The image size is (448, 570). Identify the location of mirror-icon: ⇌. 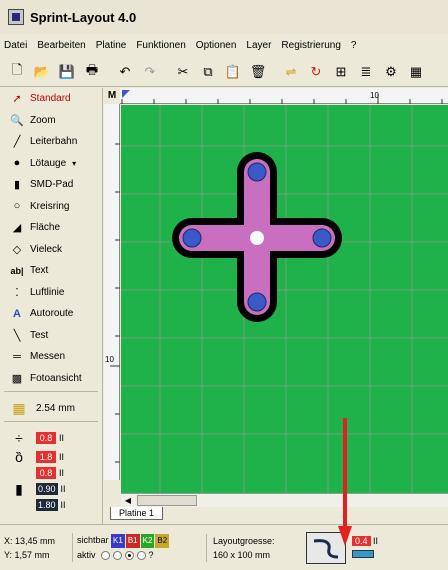
(291, 72).